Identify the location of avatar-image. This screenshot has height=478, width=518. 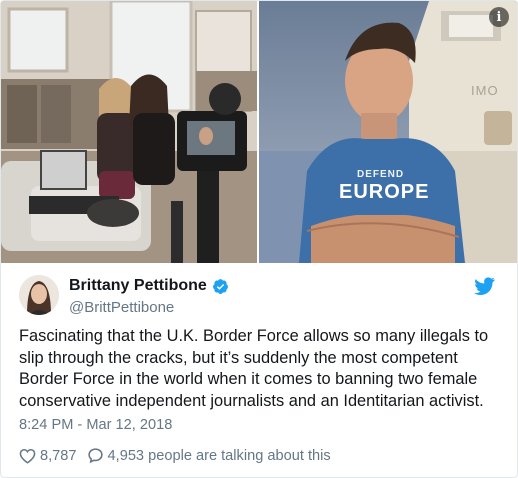
(39, 295).